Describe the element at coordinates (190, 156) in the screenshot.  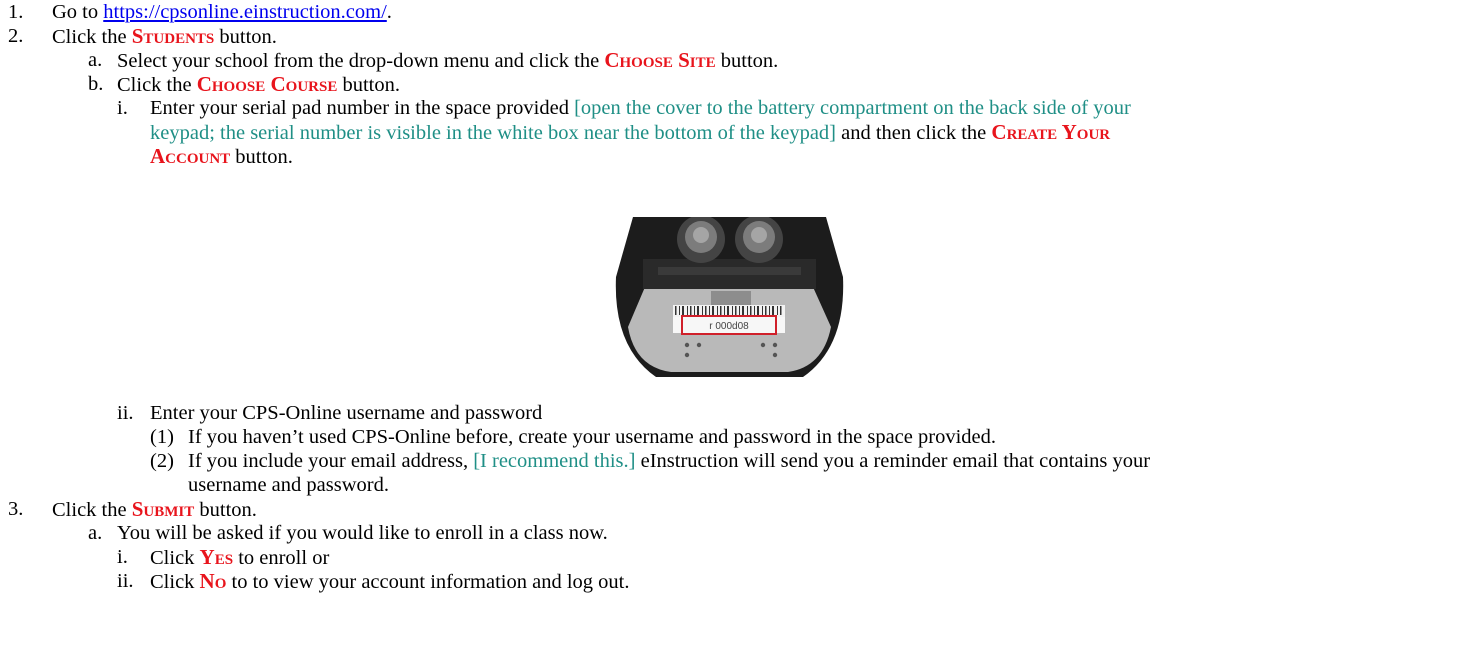
I see `create-your-account-label-part-2: Account` at that location.